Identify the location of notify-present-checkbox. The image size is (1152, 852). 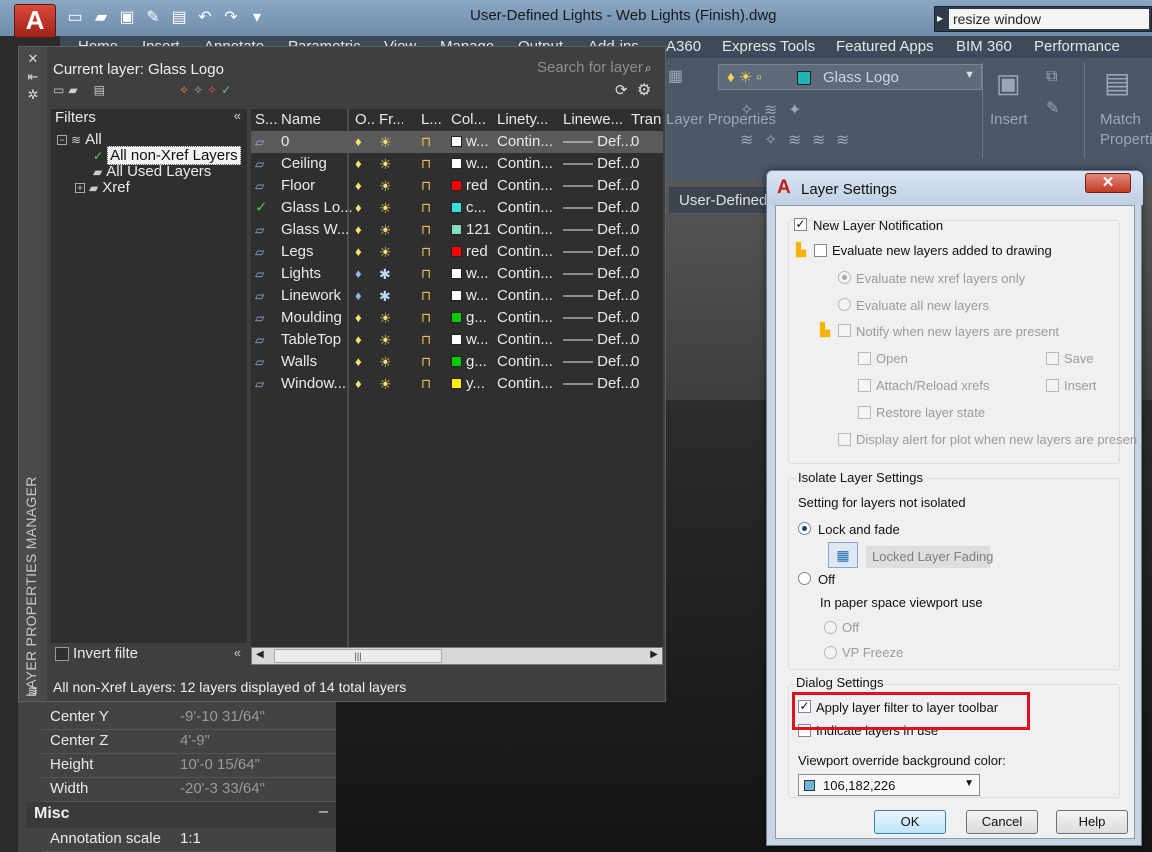
(844, 330).